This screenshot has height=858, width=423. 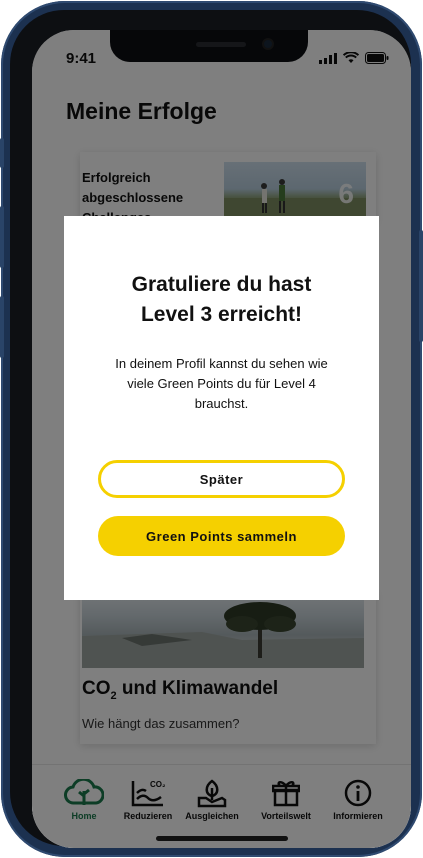 What do you see at coordinates (2, 237) in the screenshot?
I see `side-button-volume-up` at bounding box center [2, 237].